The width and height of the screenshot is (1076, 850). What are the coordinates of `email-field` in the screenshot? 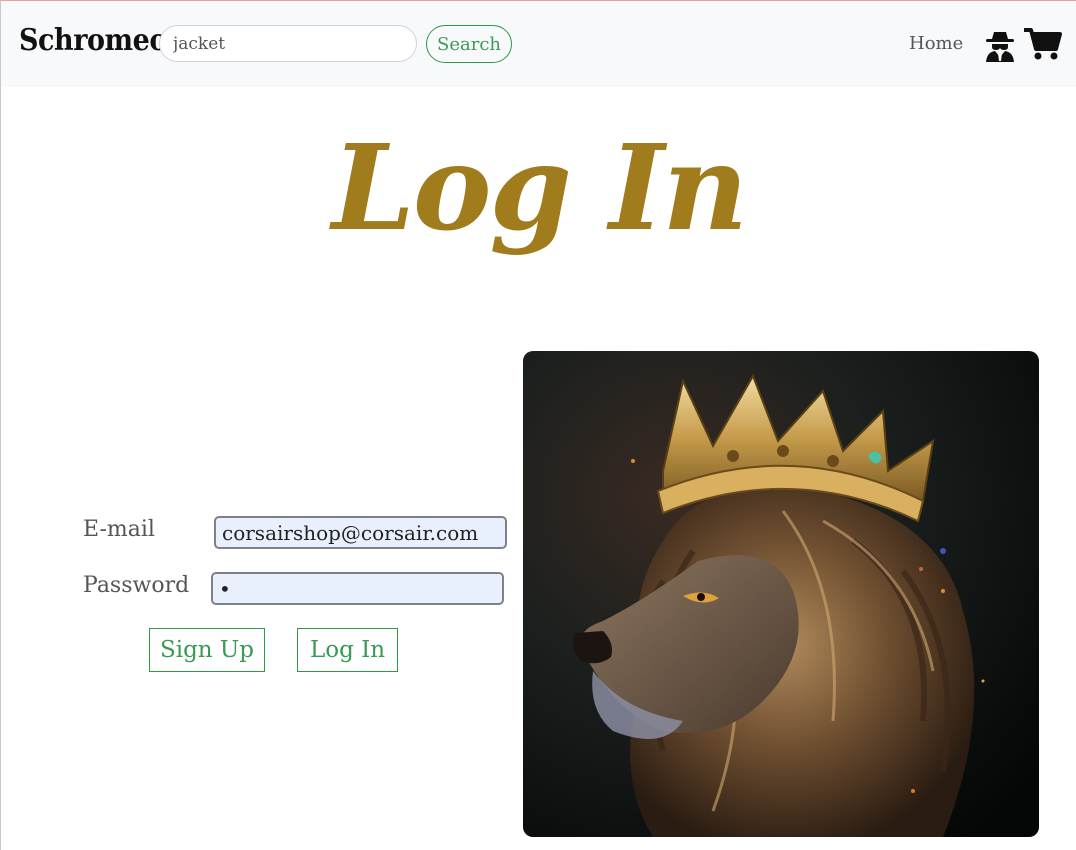 It's located at (360, 532).